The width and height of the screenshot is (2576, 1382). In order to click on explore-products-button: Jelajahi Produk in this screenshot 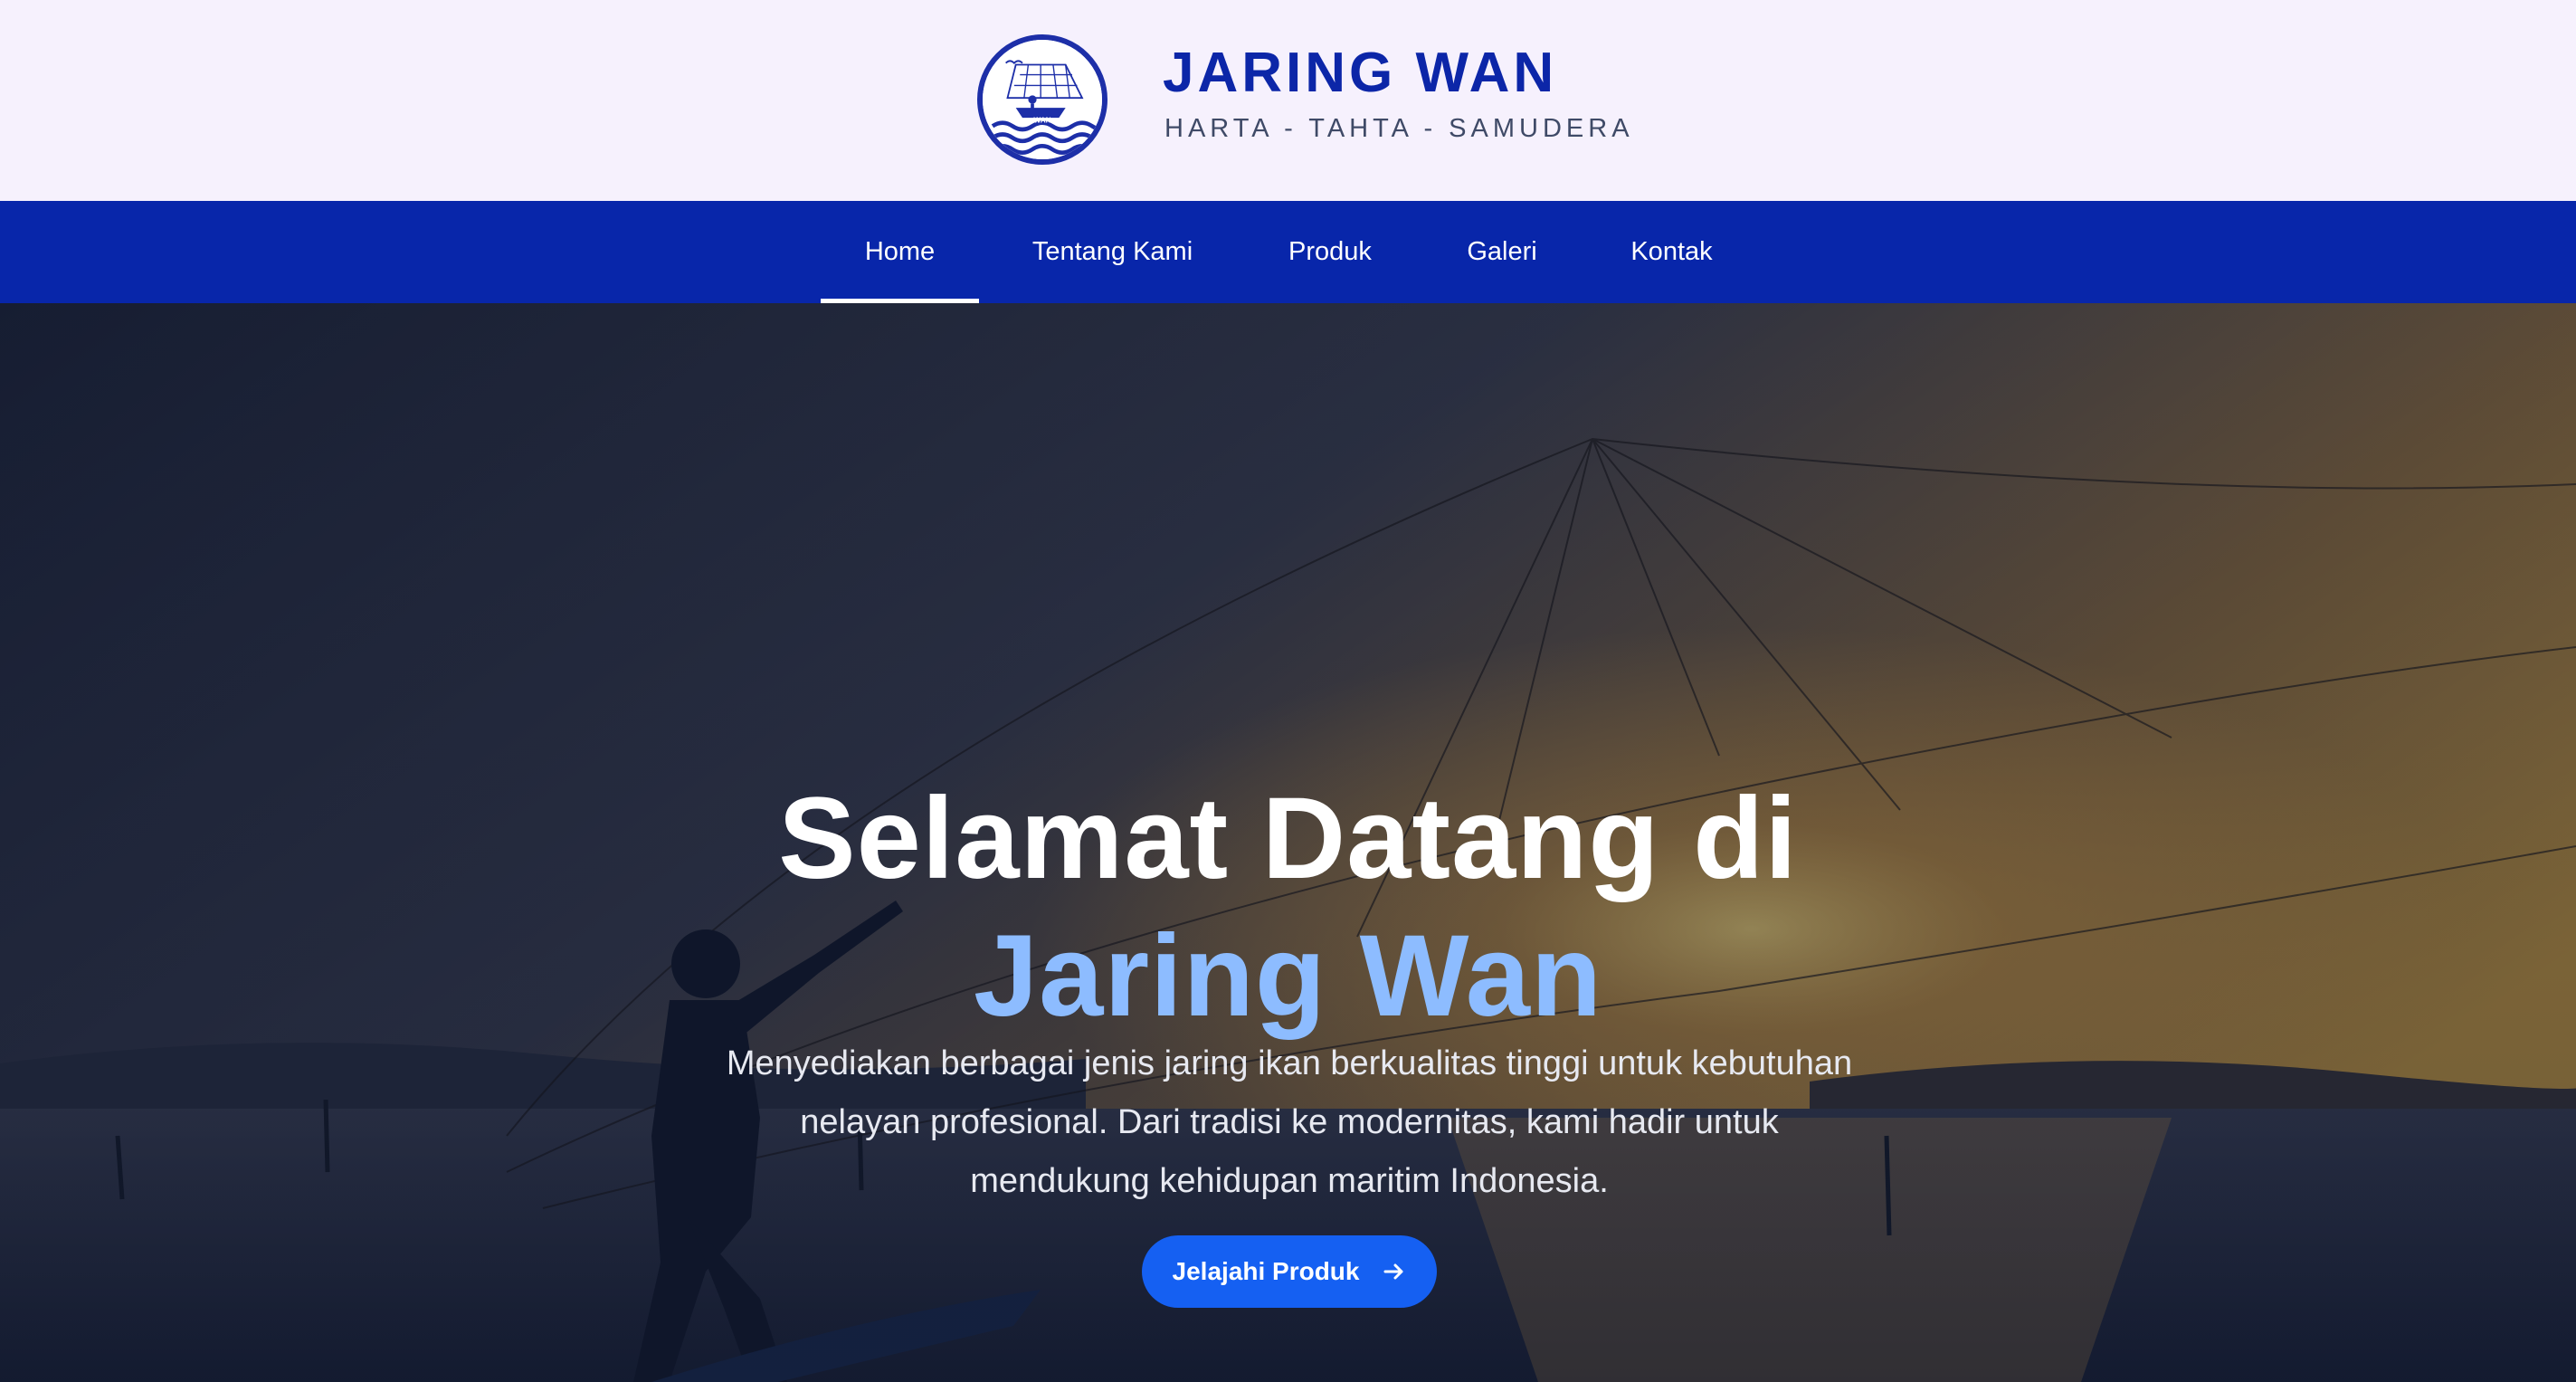, I will do `click(1290, 1272)`.